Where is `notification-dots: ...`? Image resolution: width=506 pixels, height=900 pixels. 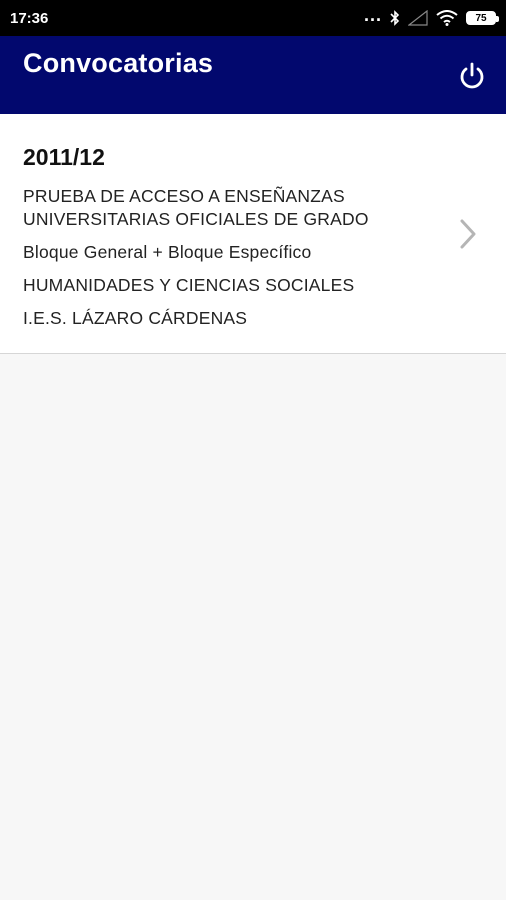
notification-dots: ... is located at coordinates (372, 15).